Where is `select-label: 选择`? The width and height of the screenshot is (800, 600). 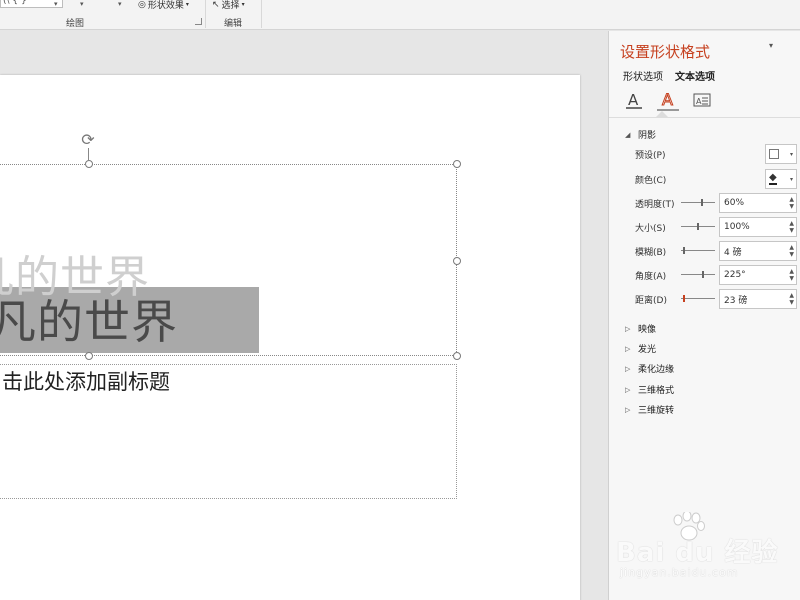 select-label: 选择 is located at coordinates (230, 6).